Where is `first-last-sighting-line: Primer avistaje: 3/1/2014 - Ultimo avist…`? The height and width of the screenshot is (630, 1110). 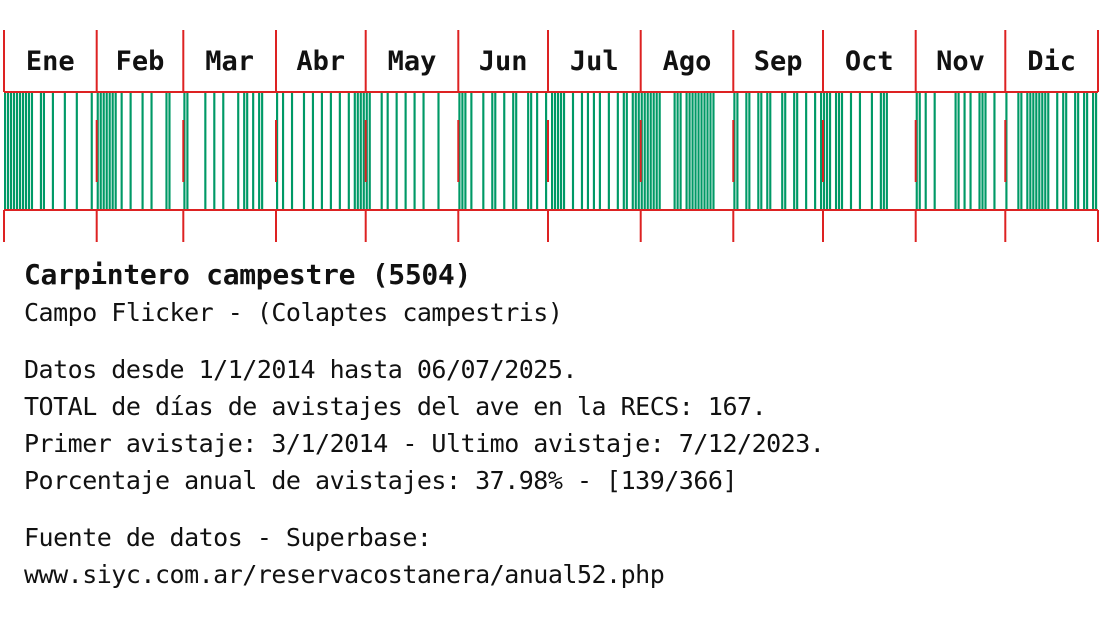
first-last-sighting-line: Primer avistaje: 3/1/2014 - Ultimo avist… is located at coordinates (424, 443).